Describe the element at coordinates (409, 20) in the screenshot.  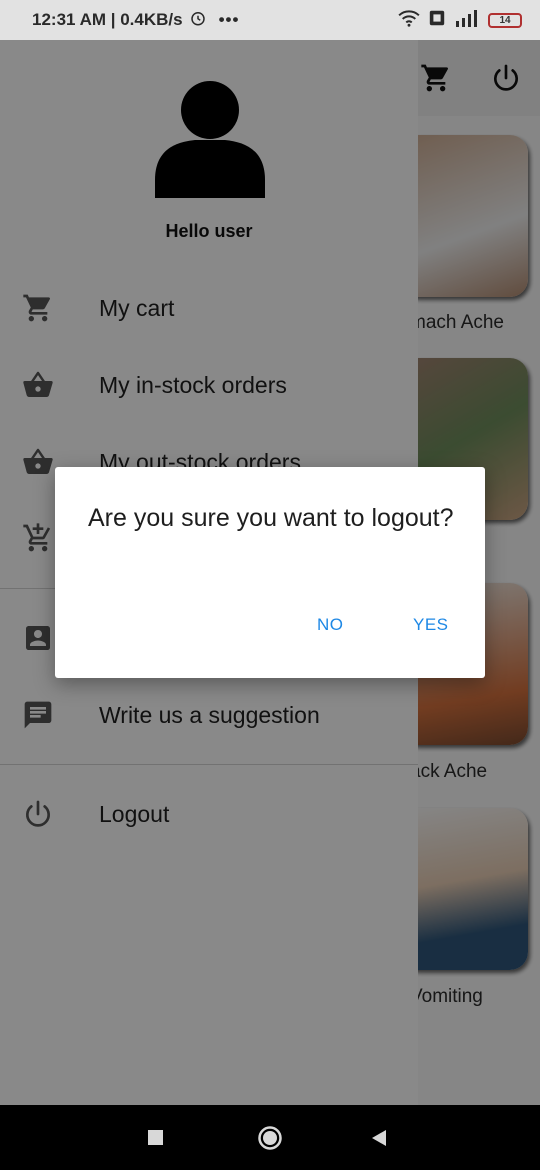
I see `wifi-icon` at that location.